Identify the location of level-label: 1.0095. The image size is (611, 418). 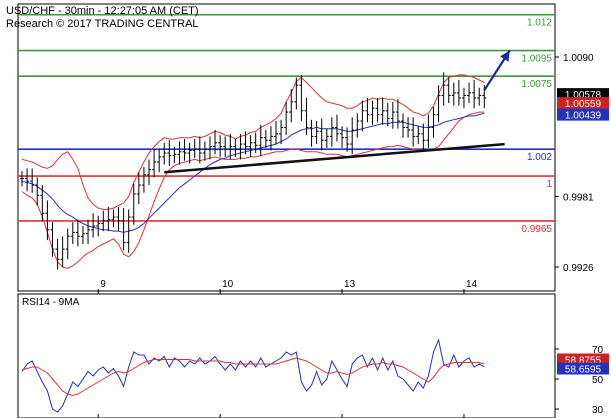
(536, 59).